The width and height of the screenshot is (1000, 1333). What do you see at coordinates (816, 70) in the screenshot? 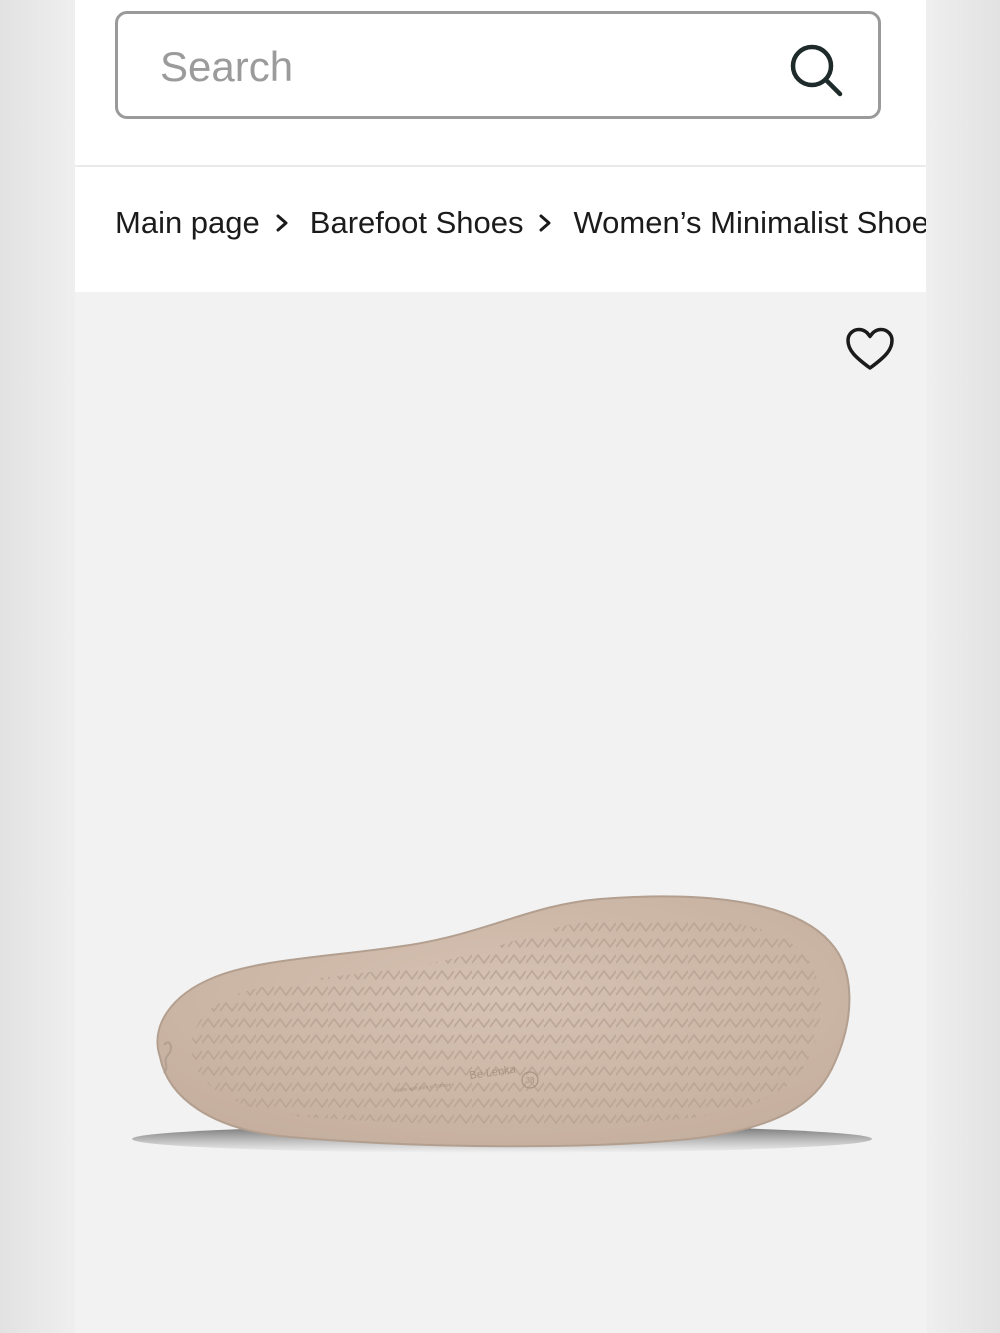
I see `search-icon` at bounding box center [816, 70].